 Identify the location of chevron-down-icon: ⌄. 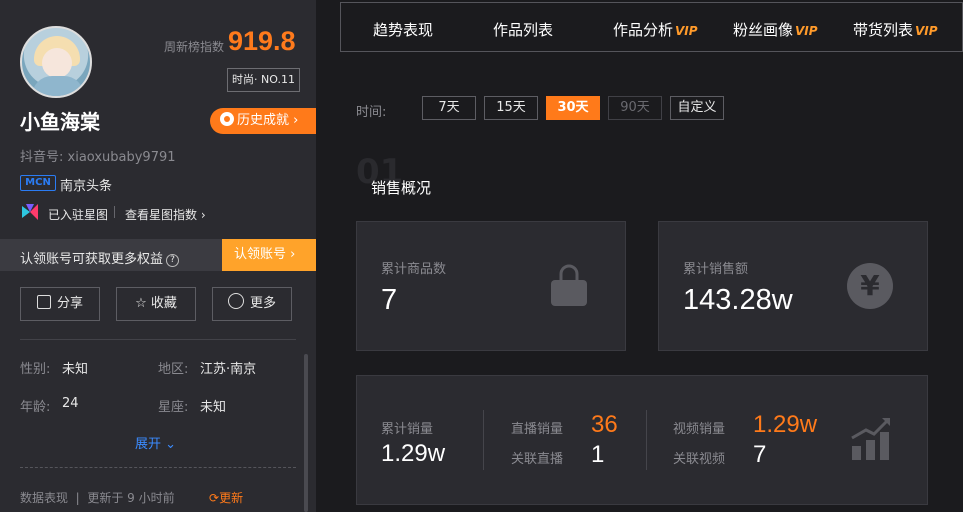
(171, 444).